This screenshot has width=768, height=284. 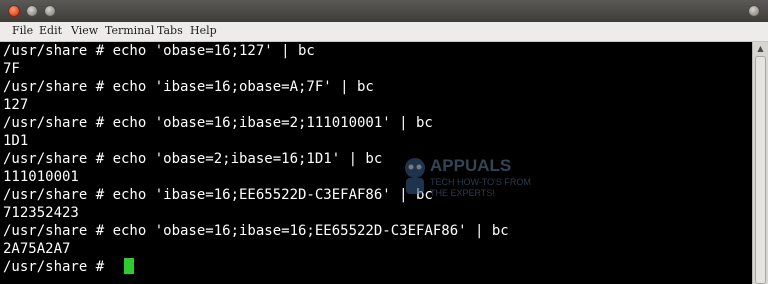 What do you see at coordinates (50, 11) in the screenshot?
I see `maximize-button` at bounding box center [50, 11].